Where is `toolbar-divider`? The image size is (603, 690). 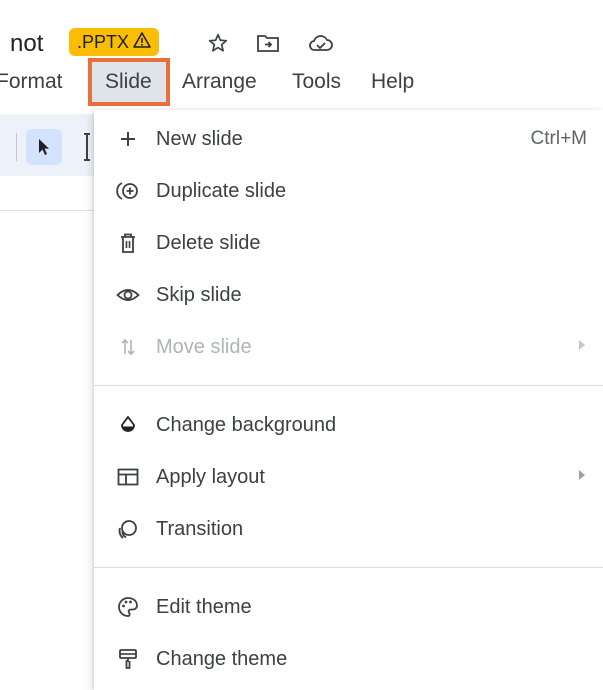 toolbar-divider is located at coordinates (16, 147).